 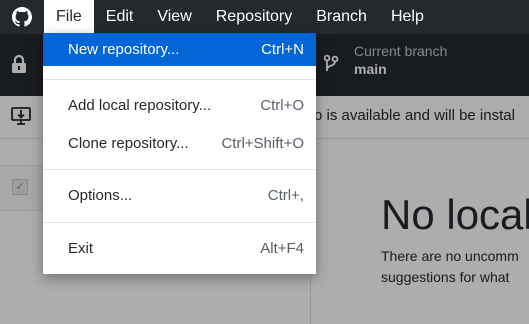 I want to click on menu-bar: File Edit View Repository Branch Help, so click(x=264, y=16).